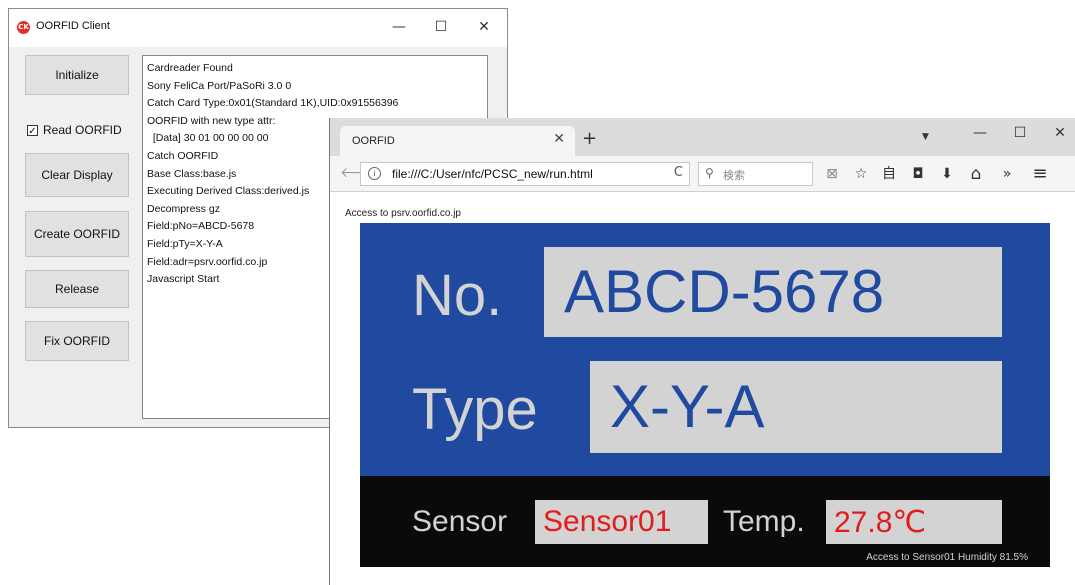 Image resolution: width=1075 pixels, height=585 pixels. Describe the element at coordinates (77, 289) in the screenshot. I see `release-button: Release` at that location.